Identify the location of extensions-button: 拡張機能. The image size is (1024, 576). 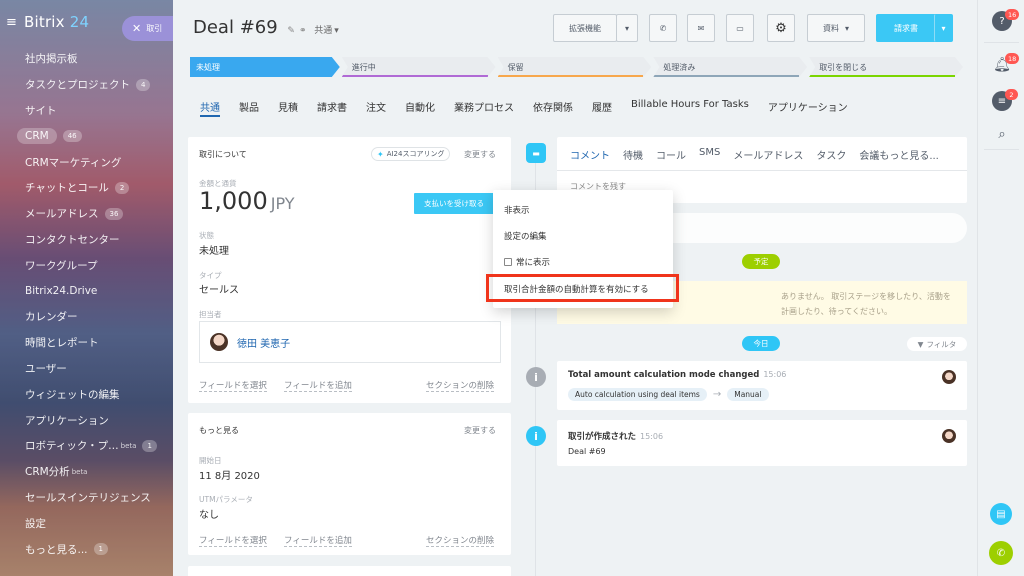
(585, 28).